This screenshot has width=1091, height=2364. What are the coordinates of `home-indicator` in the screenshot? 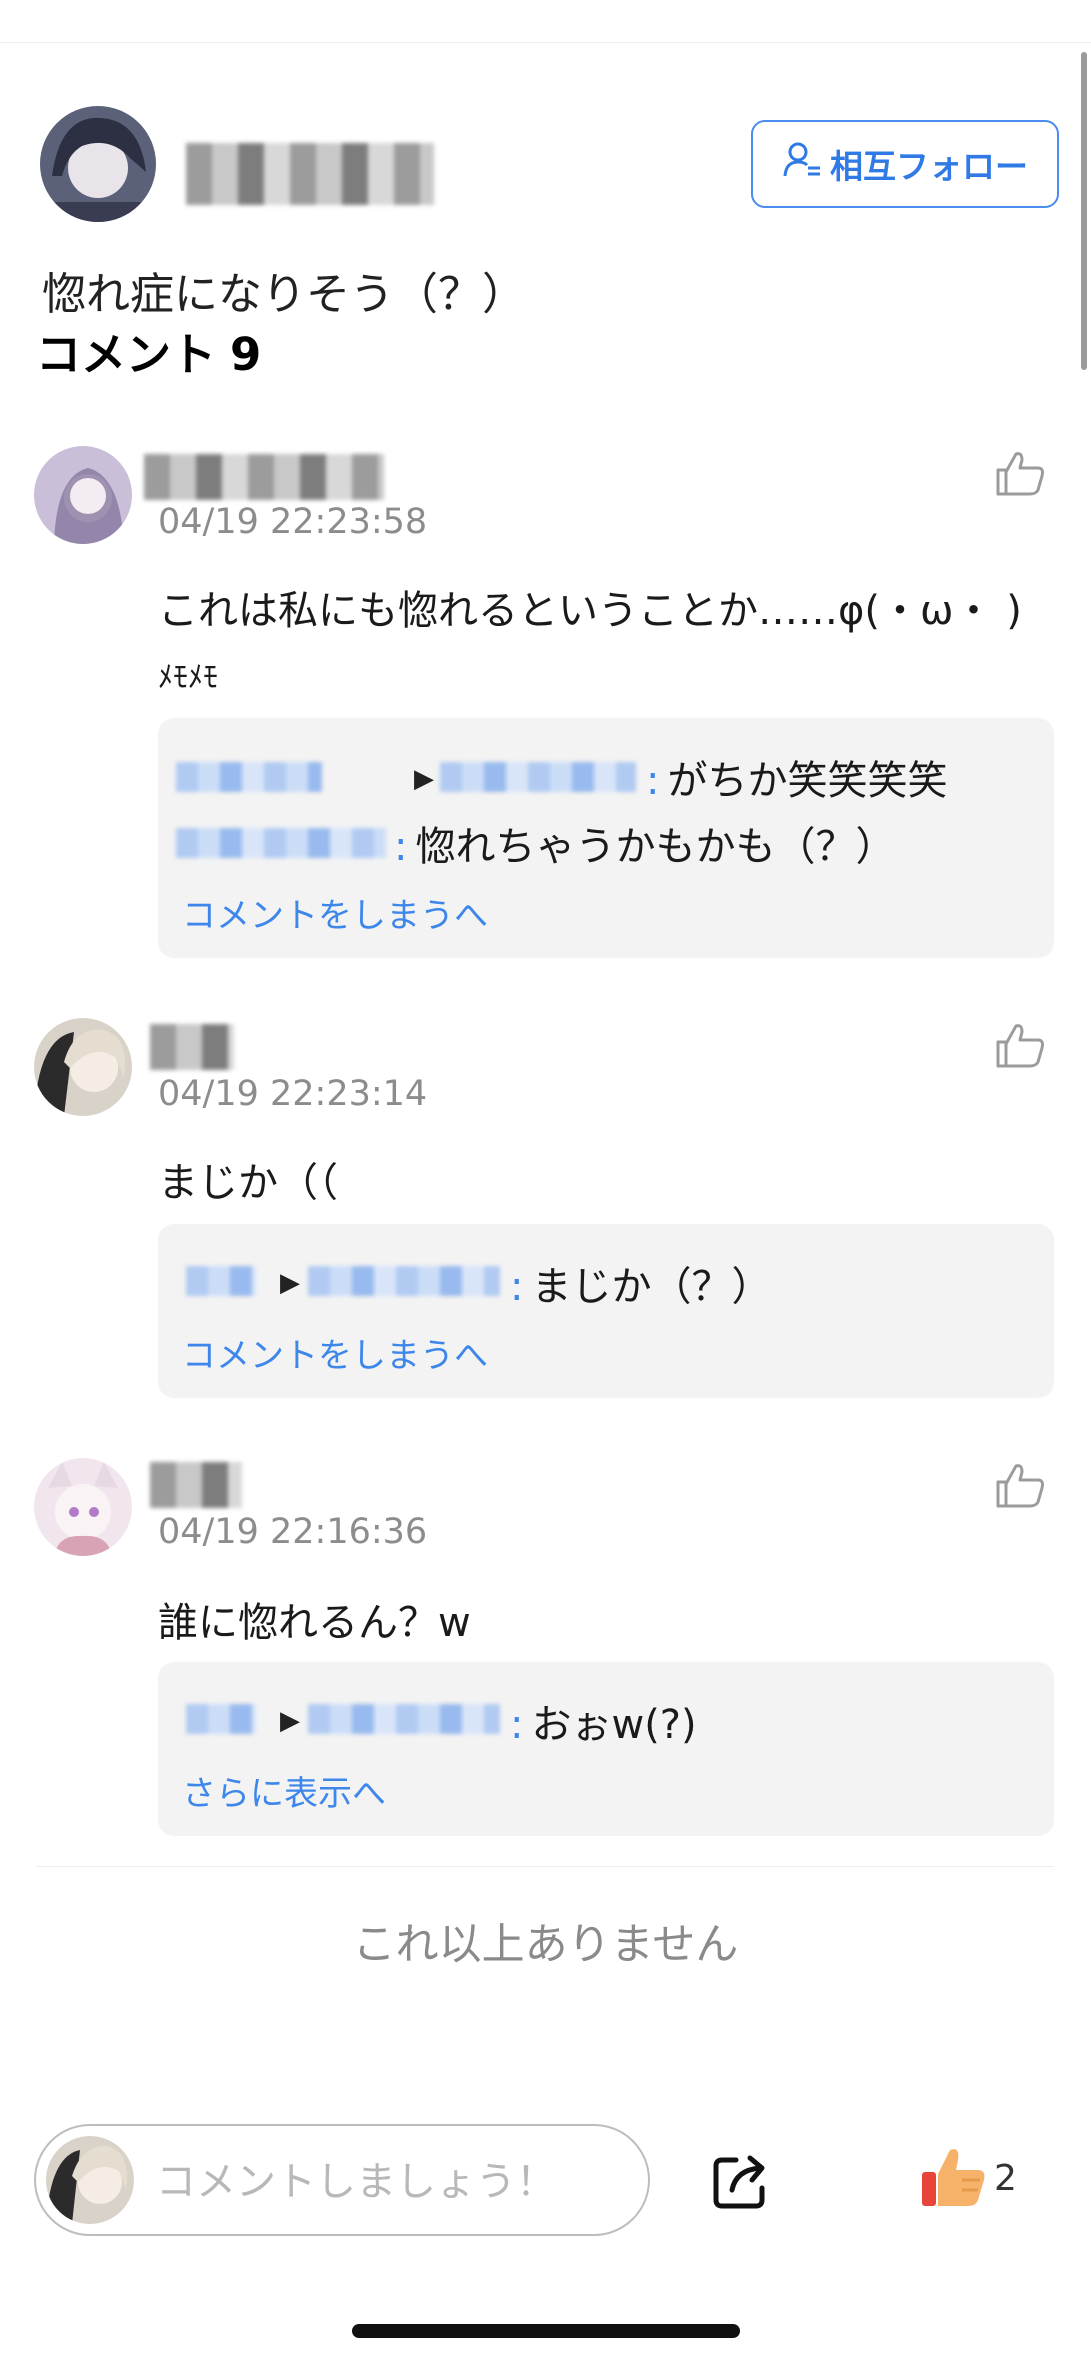 It's located at (546, 2331).